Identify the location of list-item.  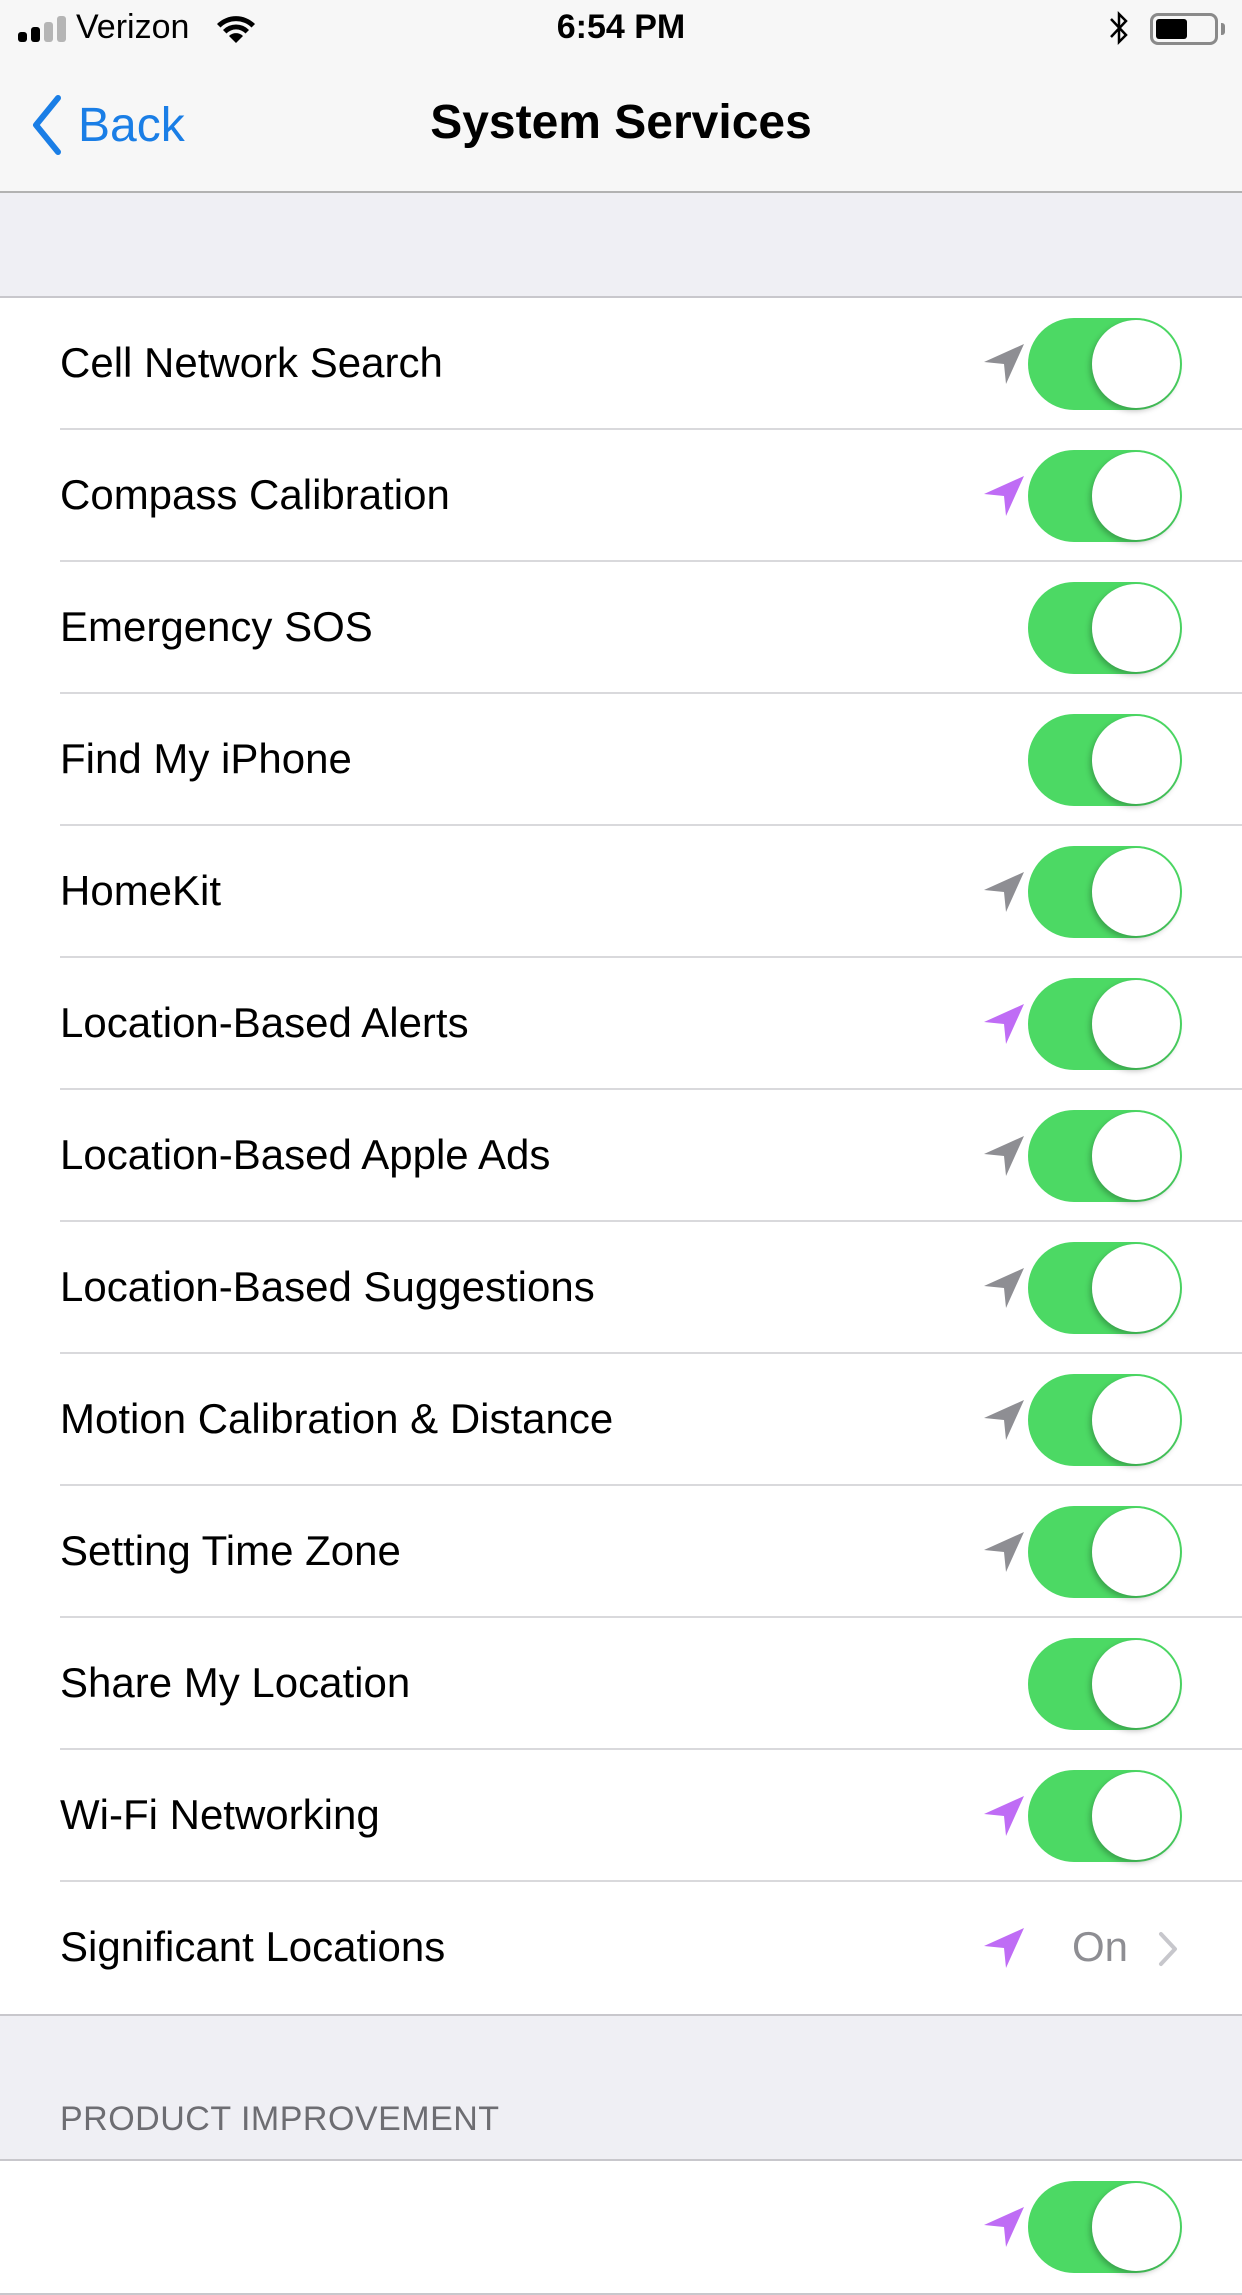
(621, 2227).